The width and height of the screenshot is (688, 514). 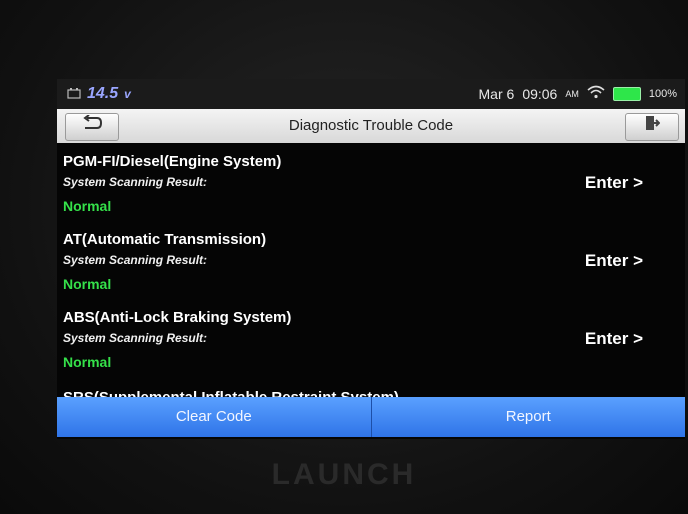 I want to click on voltage-reading: 14.5, so click(x=103, y=93).